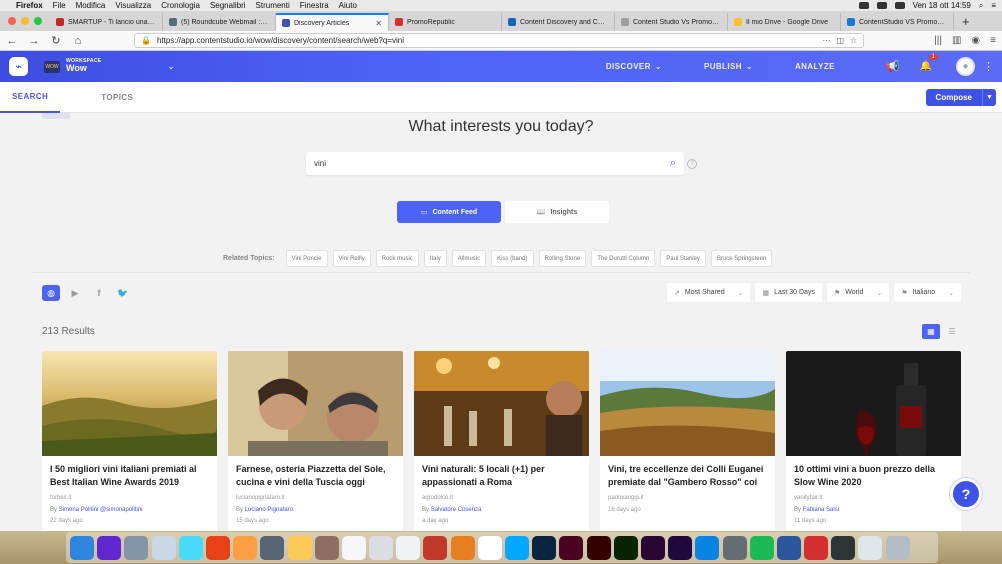  What do you see at coordinates (897, 547) in the screenshot?
I see `trash-icon` at bounding box center [897, 547].